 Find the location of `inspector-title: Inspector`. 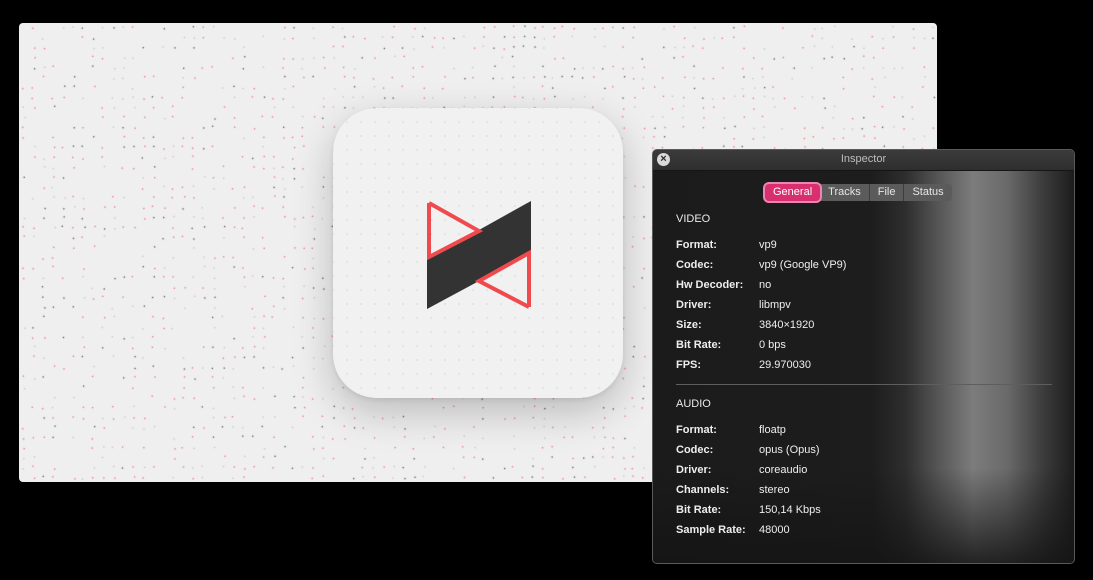

inspector-title: Inspector is located at coordinates (863, 159).